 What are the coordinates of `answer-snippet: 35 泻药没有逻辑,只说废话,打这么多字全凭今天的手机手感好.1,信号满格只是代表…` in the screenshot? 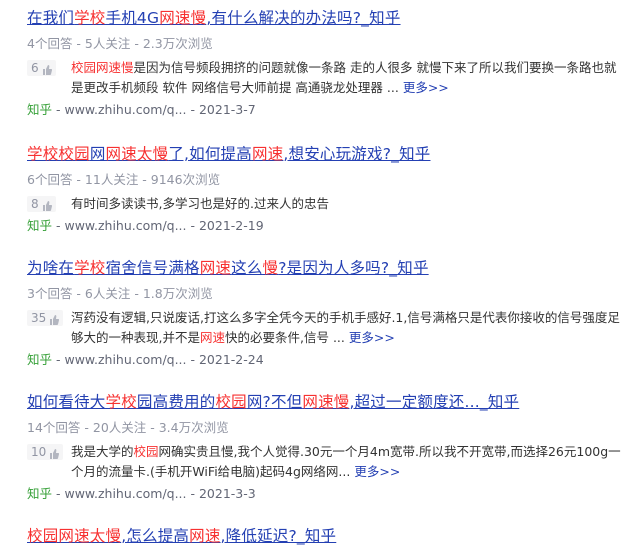 It's located at (327, 328).